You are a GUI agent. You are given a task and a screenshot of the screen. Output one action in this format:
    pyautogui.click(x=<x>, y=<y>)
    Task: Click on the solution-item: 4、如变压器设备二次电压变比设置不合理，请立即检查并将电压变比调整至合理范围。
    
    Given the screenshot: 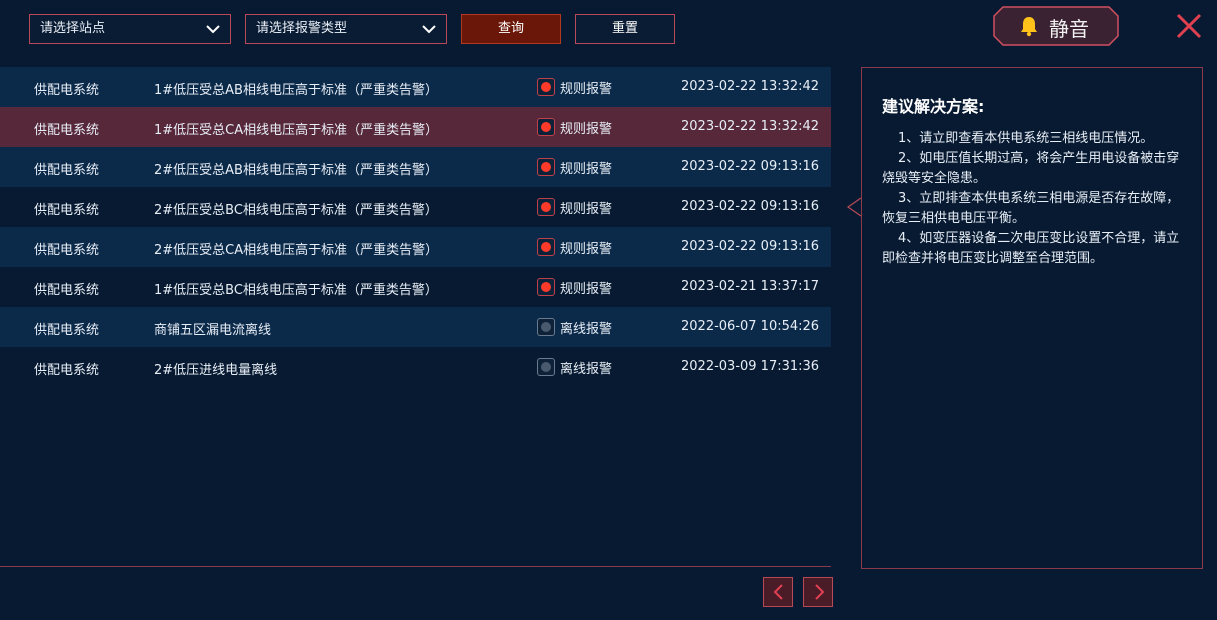 What is the action you would take?
    pyautogui.click(x=1031, y=248)
    